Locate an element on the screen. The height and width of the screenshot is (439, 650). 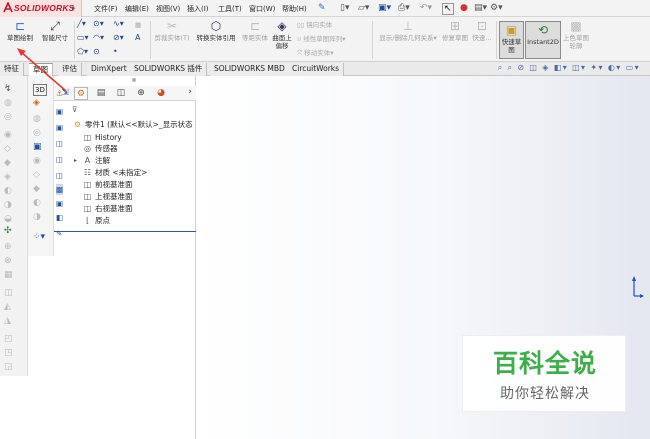
block-tool-icon: ▣ is located at coordinates (37, 147).